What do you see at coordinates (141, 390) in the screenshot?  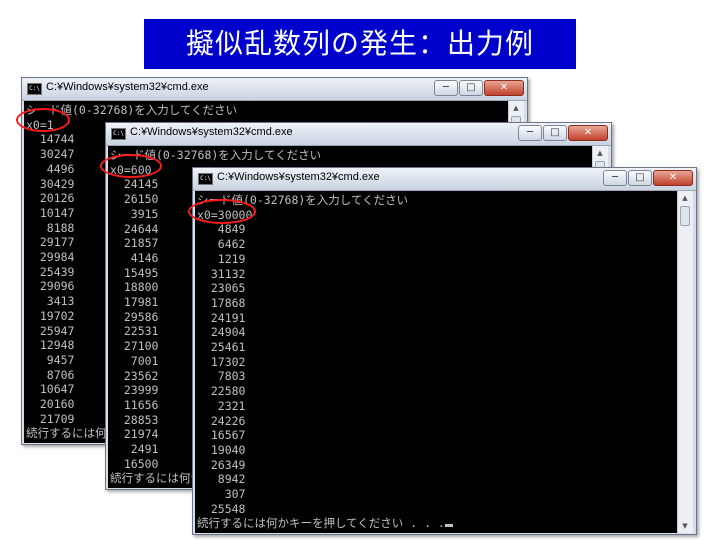 I see `random-value: 23999` at bounding box center [141, 390].